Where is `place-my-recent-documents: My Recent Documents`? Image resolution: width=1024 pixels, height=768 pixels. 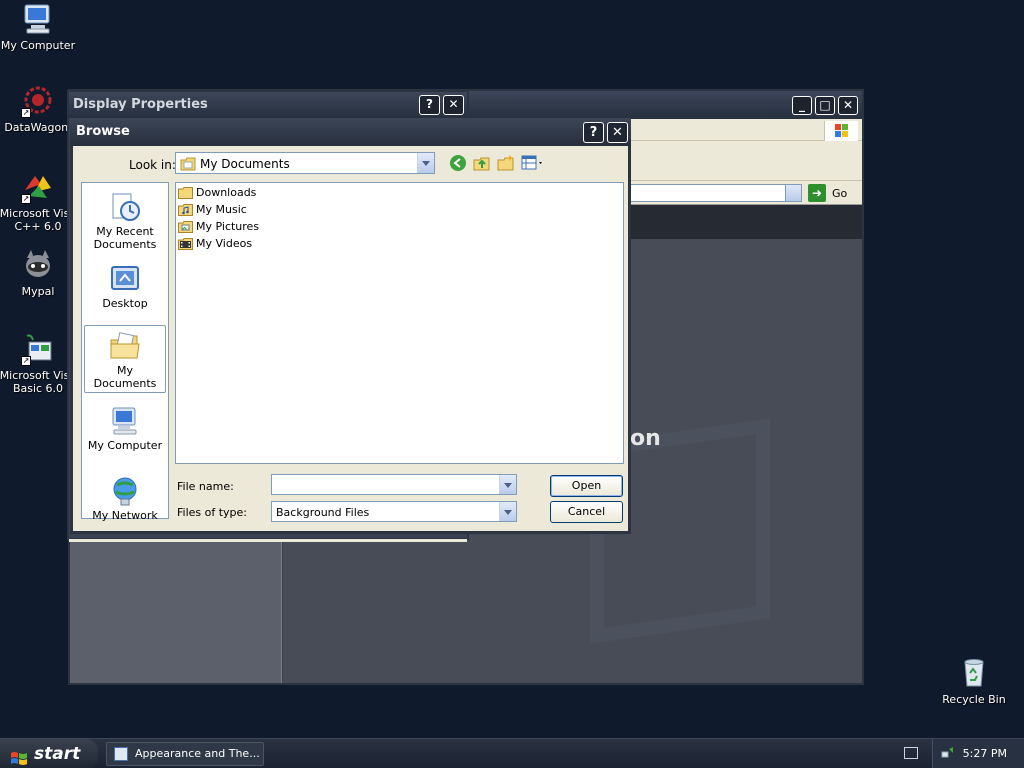 place-my-recent-documents: My Recent Documents is located at coordinates (125, 219).